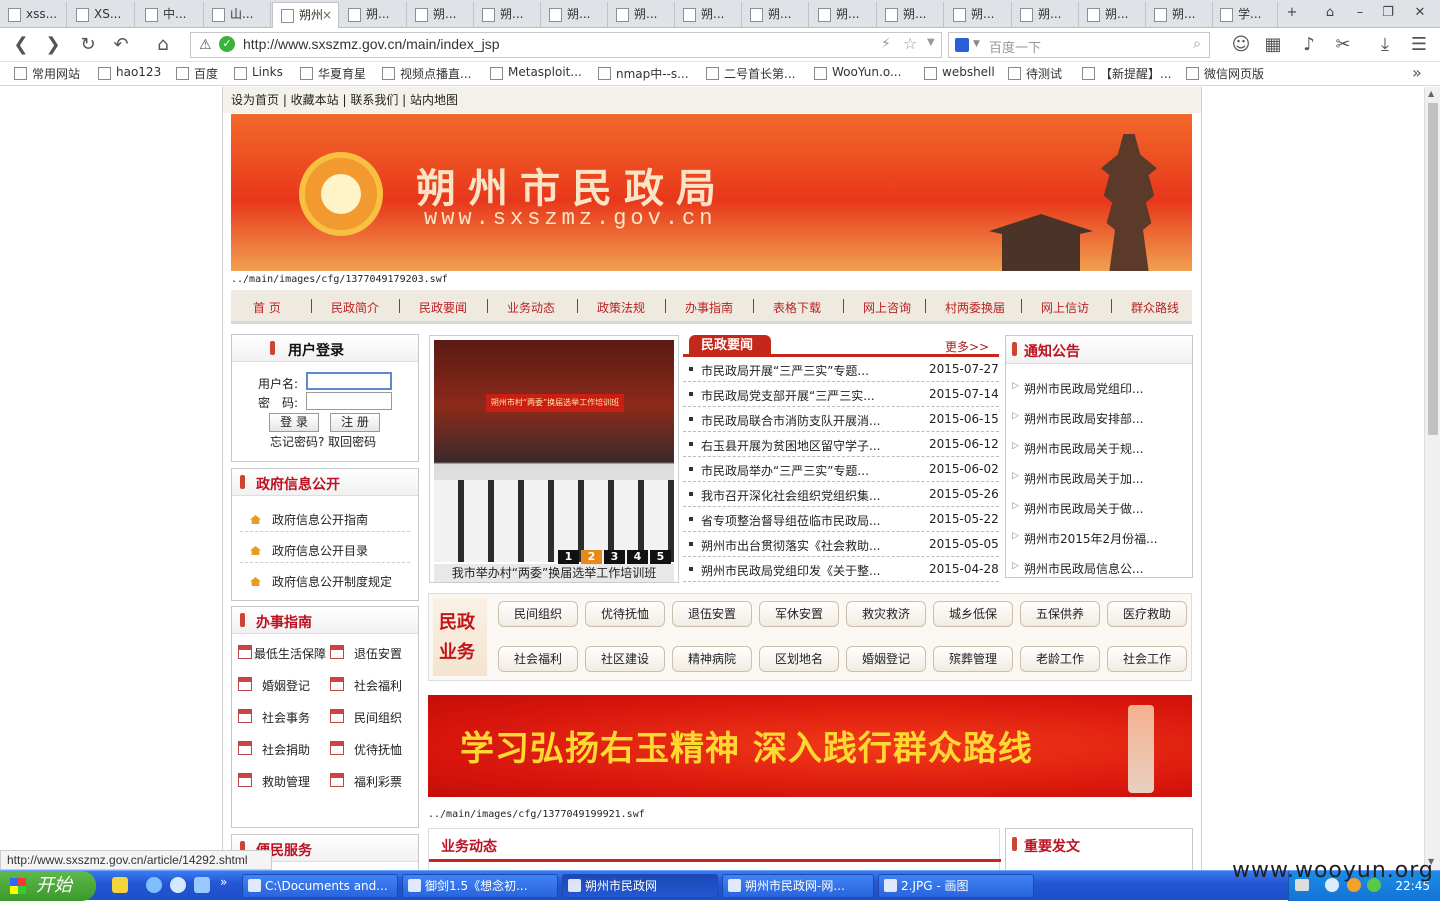 The width and height of the screenshot is (1440, 901). Describe the element at coordinates (286, 717) in the screenshot. I see `guide-link: 社会事务` at that location.